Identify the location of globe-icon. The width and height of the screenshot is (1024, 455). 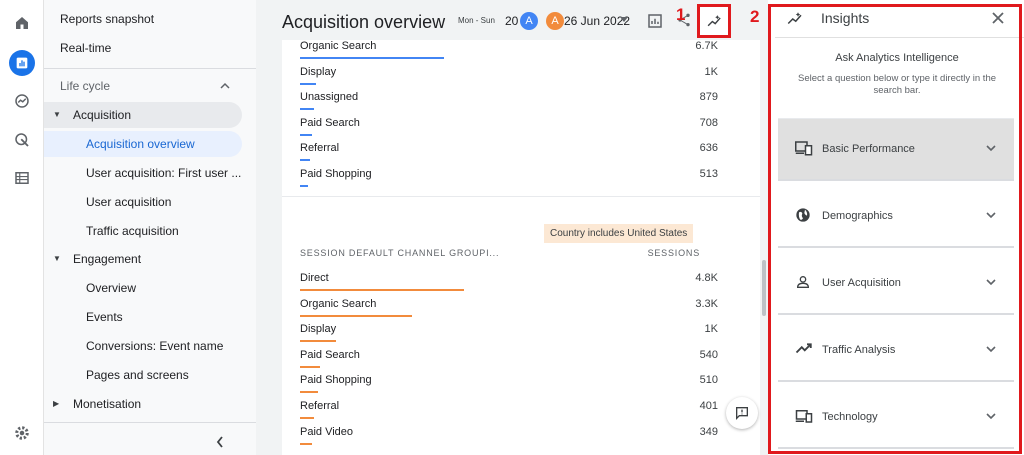
(803, 217).